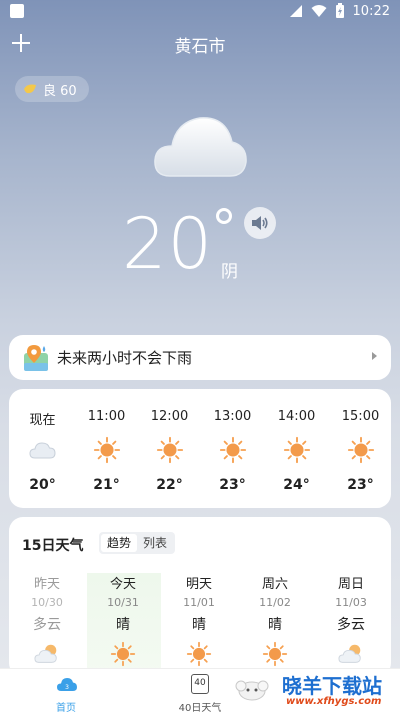 This screenshot has width=400, height=712. I want to click on watermark-url: www.xfhygs.com, so click(334, 701).